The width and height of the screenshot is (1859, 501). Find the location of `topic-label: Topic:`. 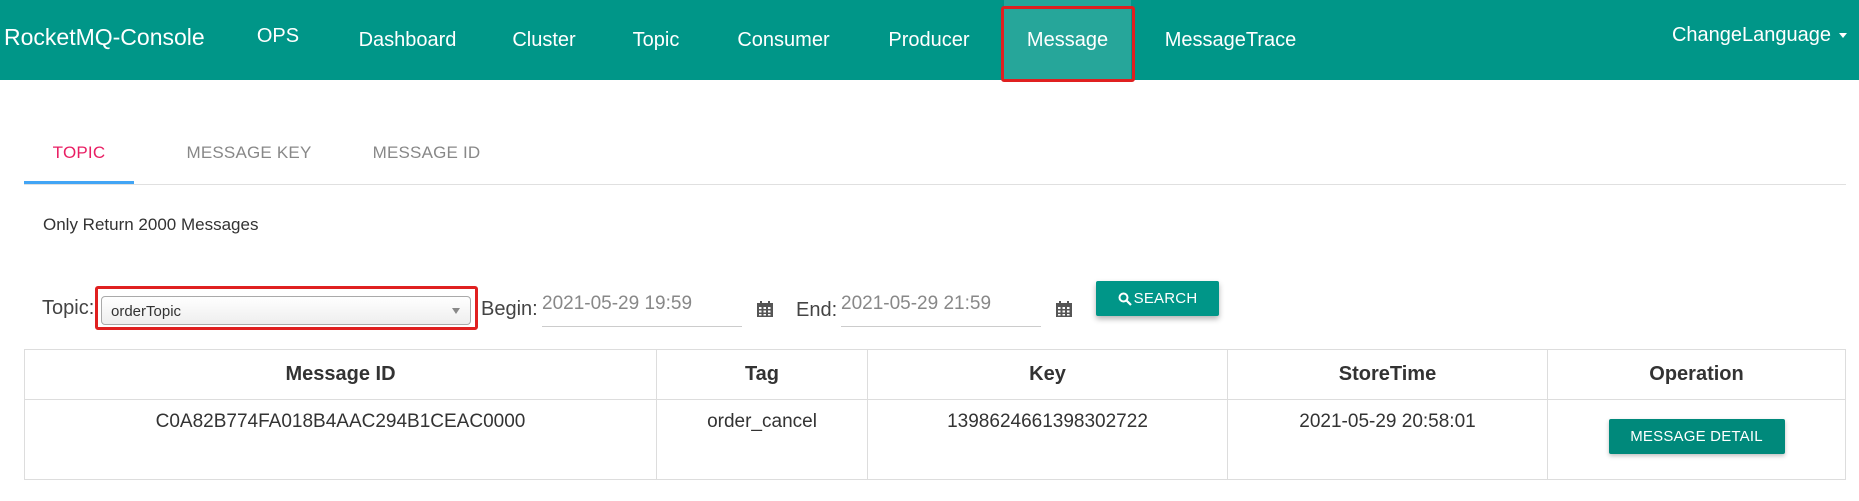

topic-label: Topic: is located at coordinates (68, 308).